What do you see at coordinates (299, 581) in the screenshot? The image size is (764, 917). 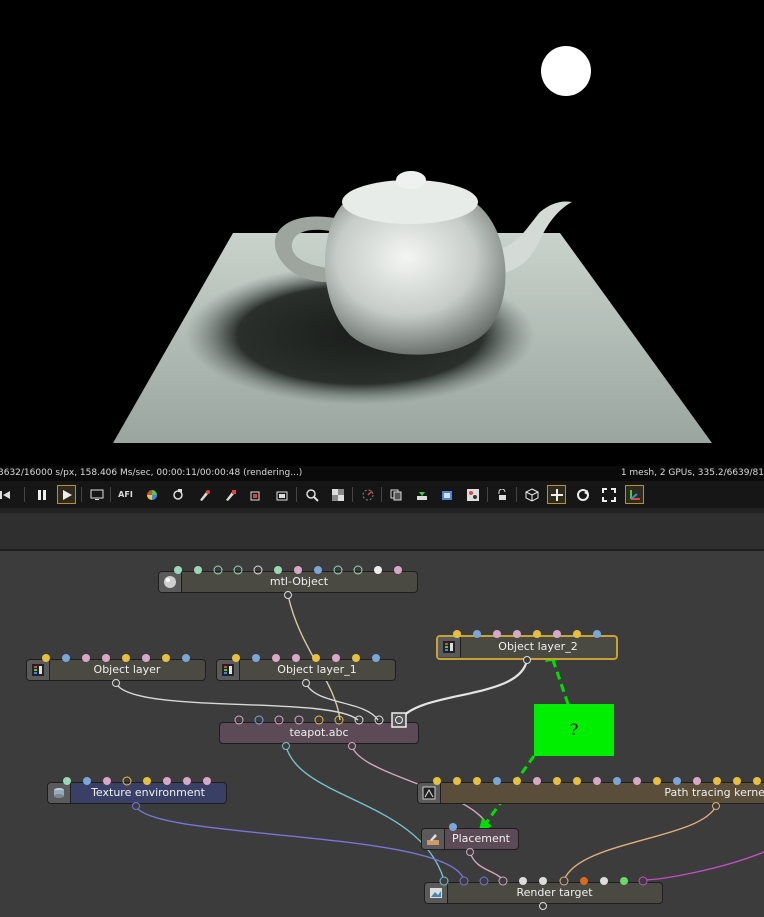 I see `node-label: mtl-Object` at bounding box center [299, 581].